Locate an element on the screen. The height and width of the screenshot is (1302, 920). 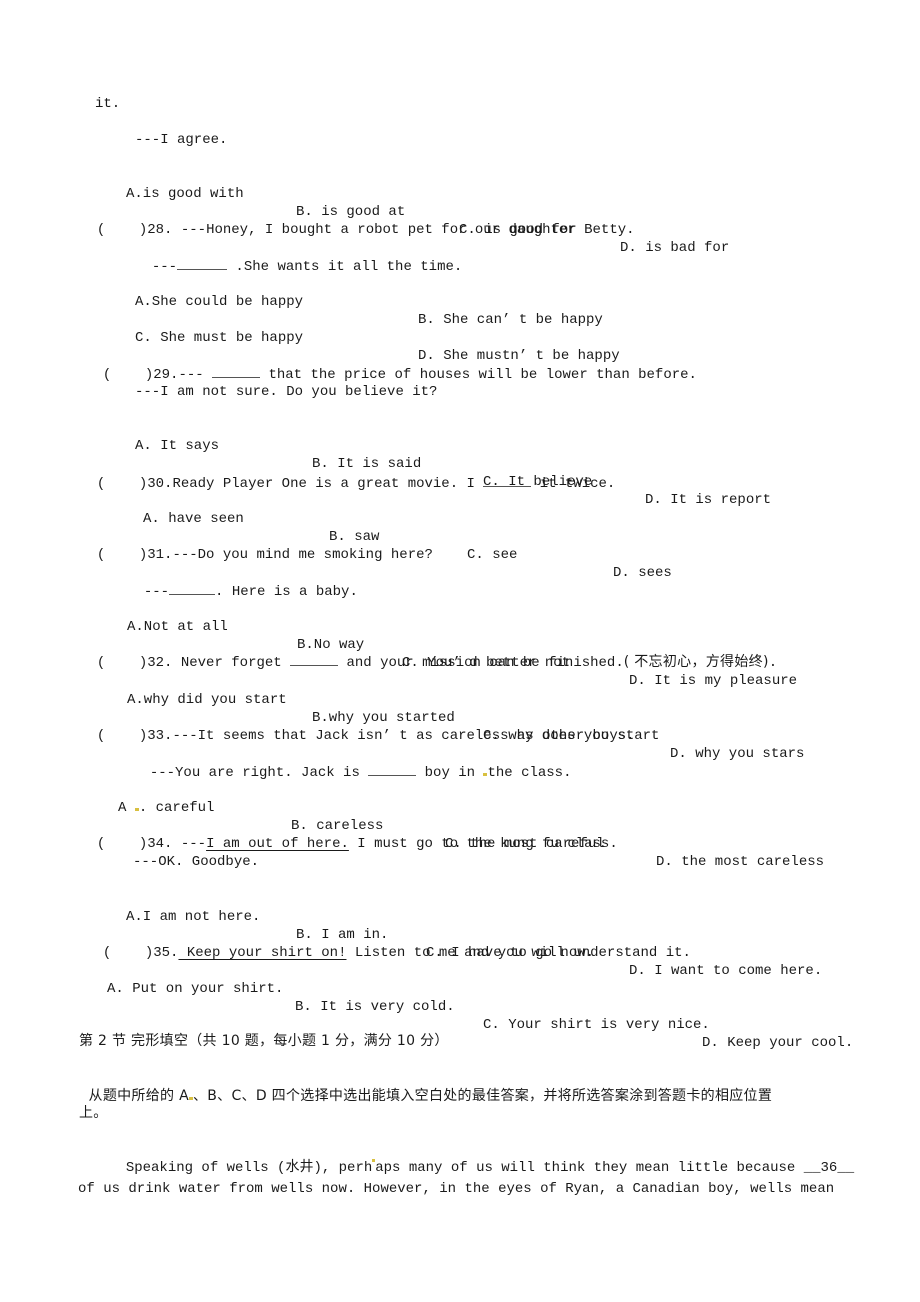
question-number: 29. is located at coordinates (166, 375).